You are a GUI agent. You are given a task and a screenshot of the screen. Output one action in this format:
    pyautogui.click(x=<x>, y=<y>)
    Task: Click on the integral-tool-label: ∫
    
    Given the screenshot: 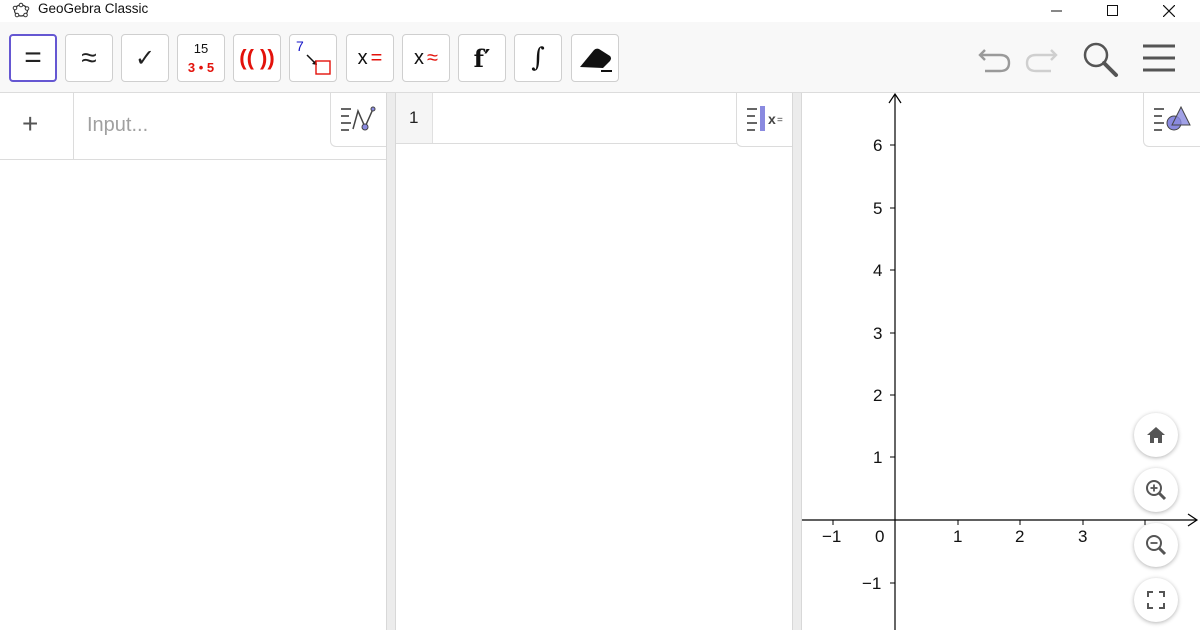 What is the action you would take?
    pyautogui.click(x=538, y=58)
    